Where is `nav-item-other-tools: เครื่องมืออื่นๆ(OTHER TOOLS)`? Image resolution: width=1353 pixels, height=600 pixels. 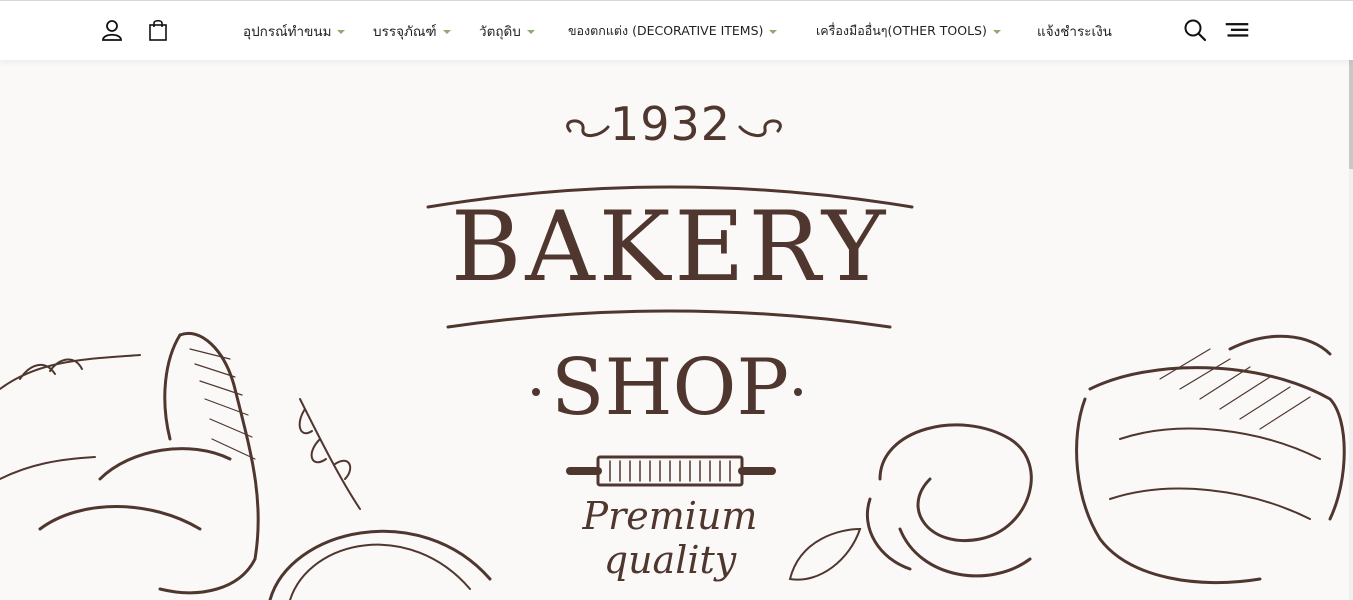
nav-item-other-tools: เครื่องมืออื่นๆ(OTHER TOOLS) is located at coordinates (908, 31).